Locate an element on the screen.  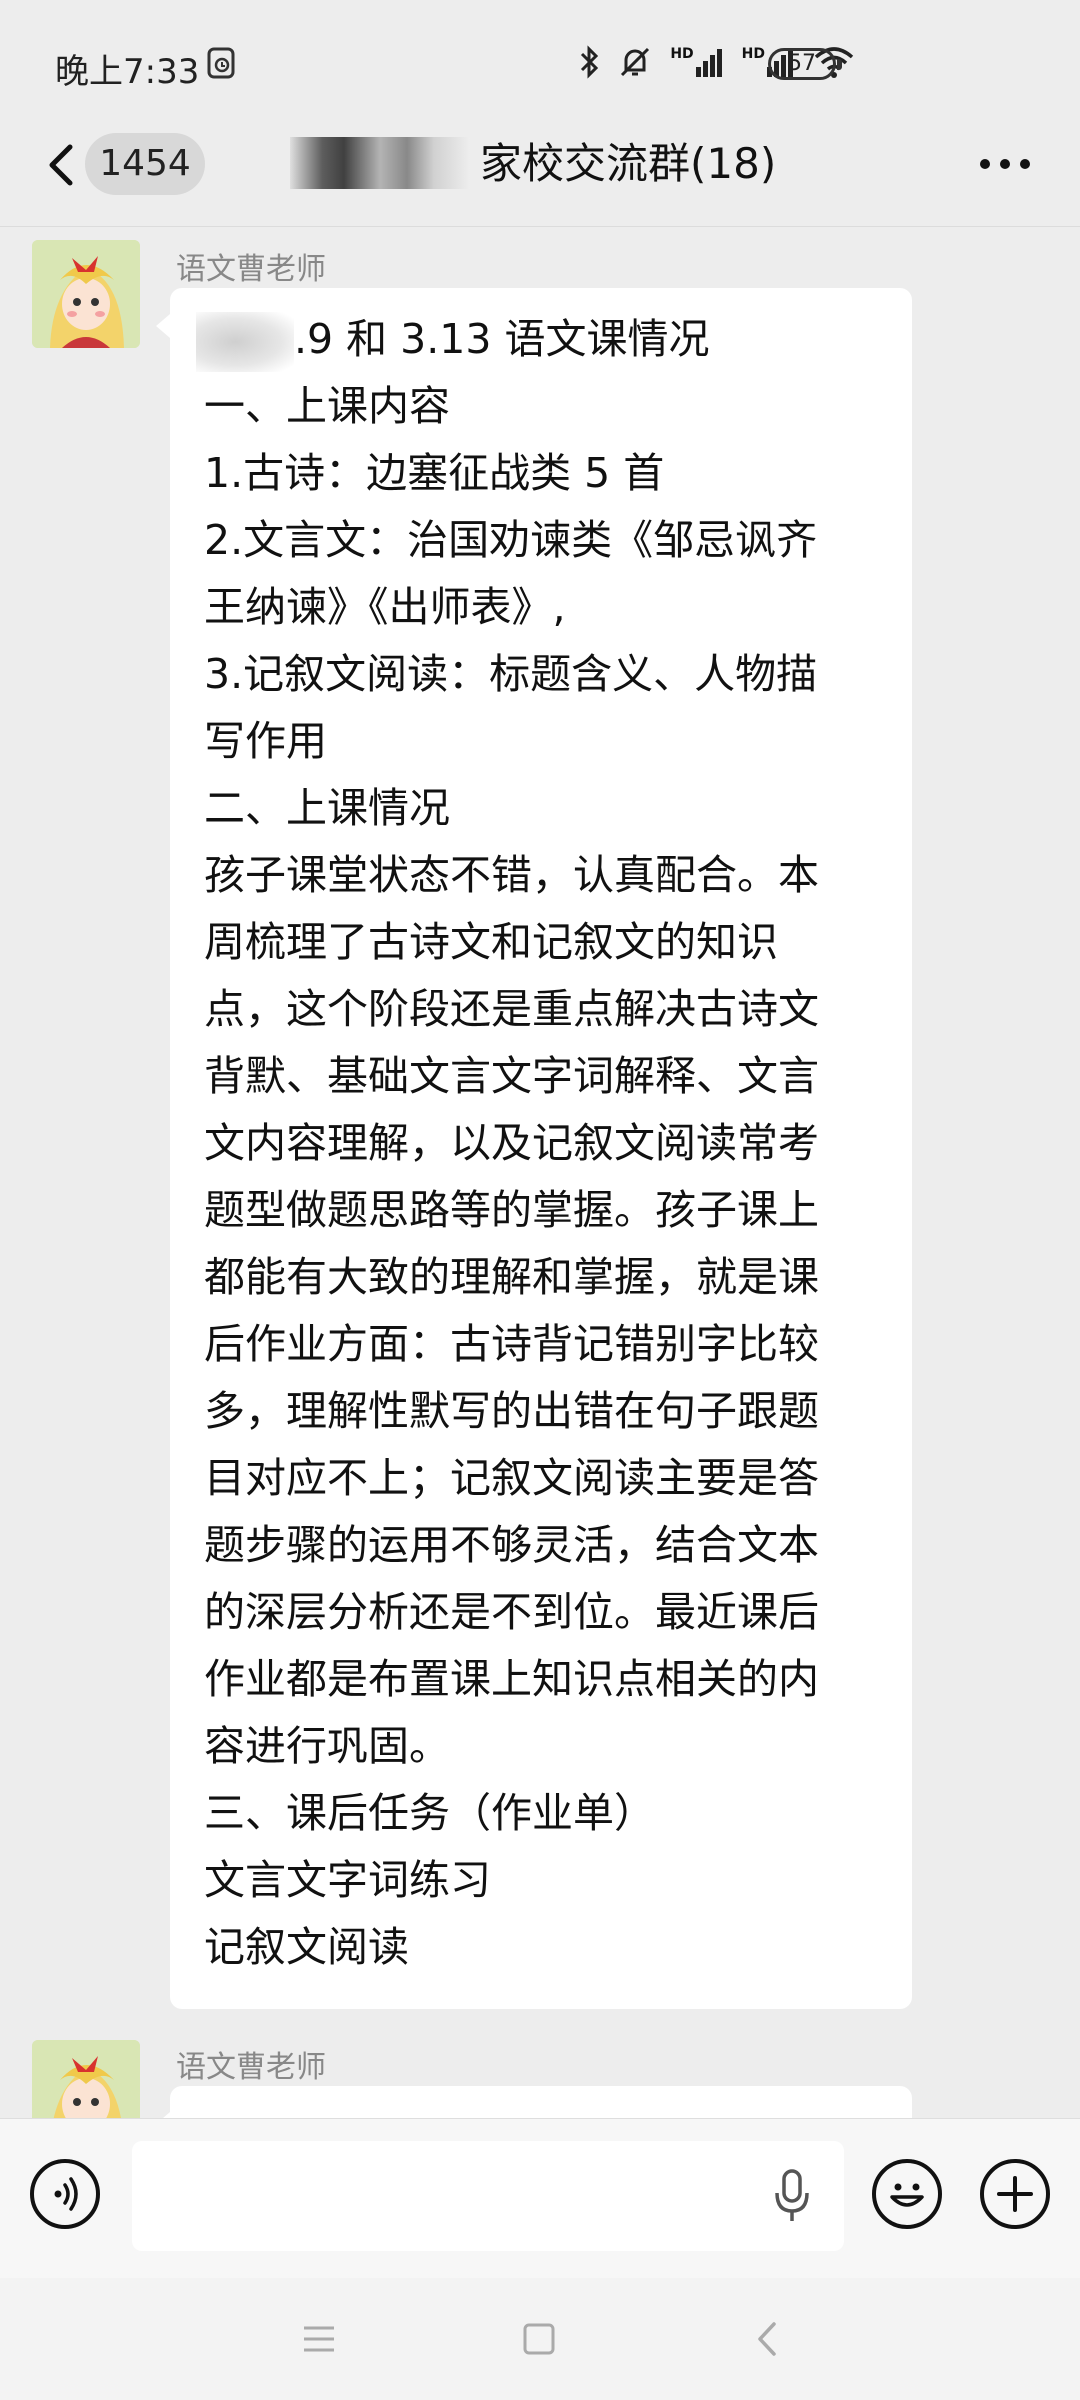
chevron-left-icon is located at coordinates (63, 165).